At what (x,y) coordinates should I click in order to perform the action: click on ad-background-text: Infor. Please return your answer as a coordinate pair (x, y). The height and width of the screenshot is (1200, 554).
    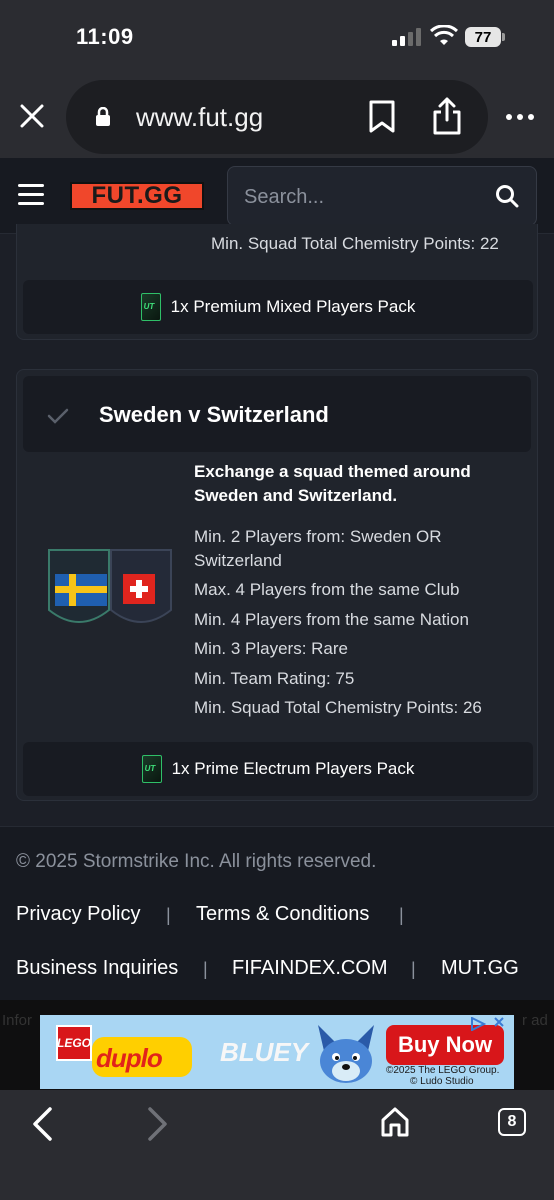
    Looking at the image, I should click on (17, 1020).